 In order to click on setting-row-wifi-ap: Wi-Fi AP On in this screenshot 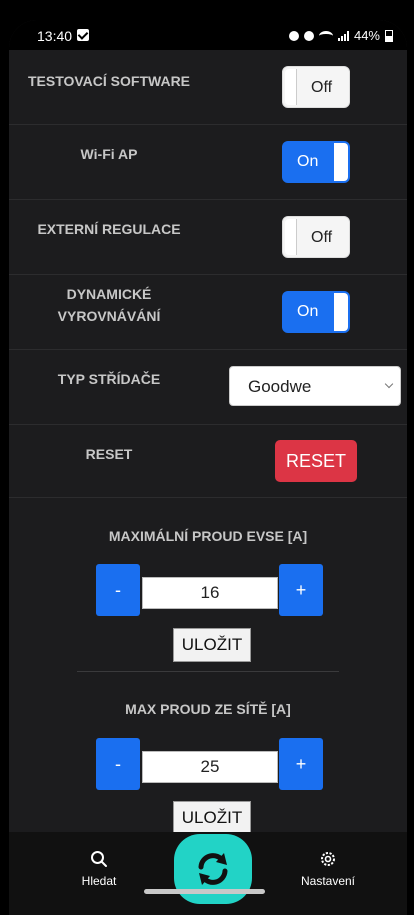, I will do `click(208, 162)`.